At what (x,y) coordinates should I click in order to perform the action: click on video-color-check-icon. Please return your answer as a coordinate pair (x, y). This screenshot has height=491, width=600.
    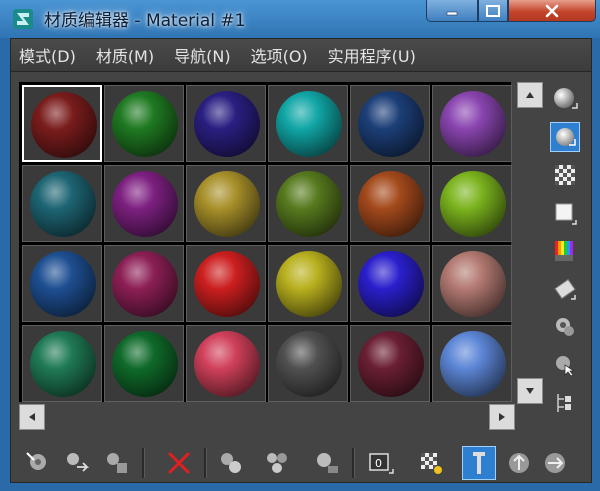
    Looking at the image, I should click on (564, 251).